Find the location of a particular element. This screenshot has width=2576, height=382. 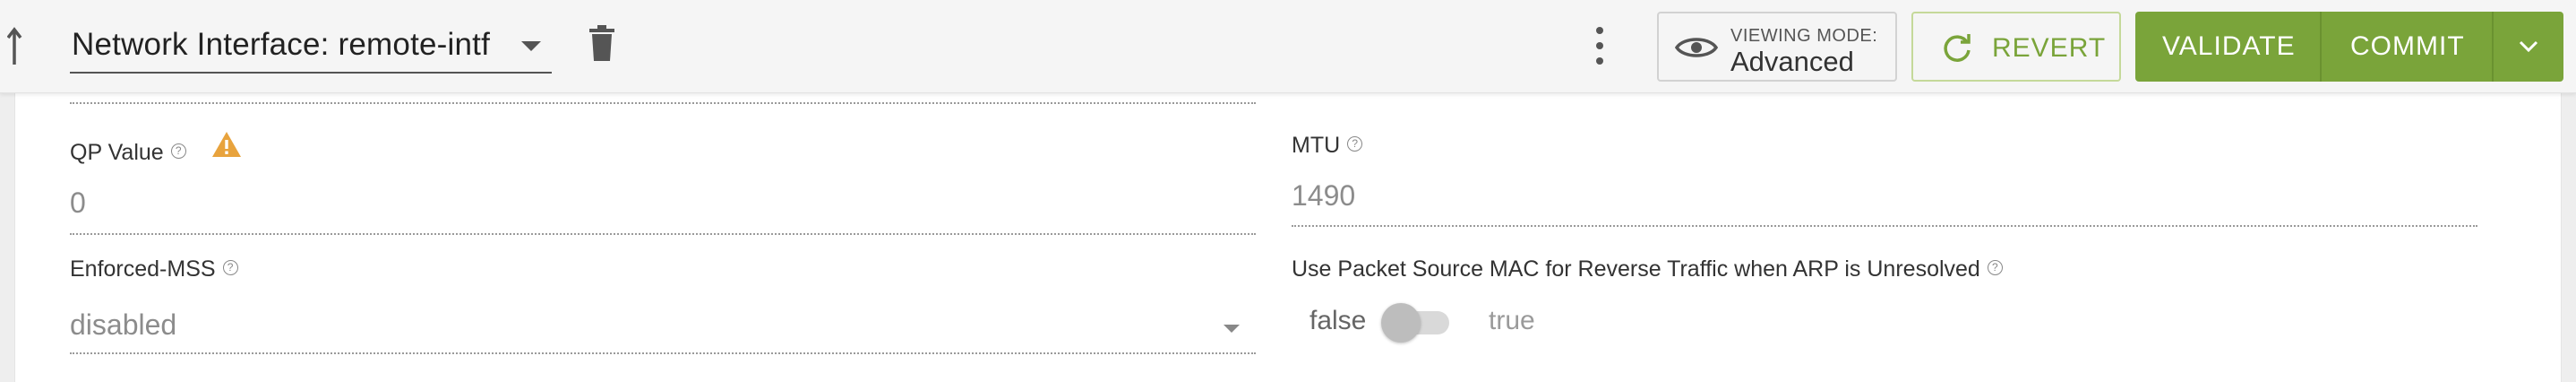

action-button-group: VALIDATE COMMIT is located at coordinates (2349, 47).